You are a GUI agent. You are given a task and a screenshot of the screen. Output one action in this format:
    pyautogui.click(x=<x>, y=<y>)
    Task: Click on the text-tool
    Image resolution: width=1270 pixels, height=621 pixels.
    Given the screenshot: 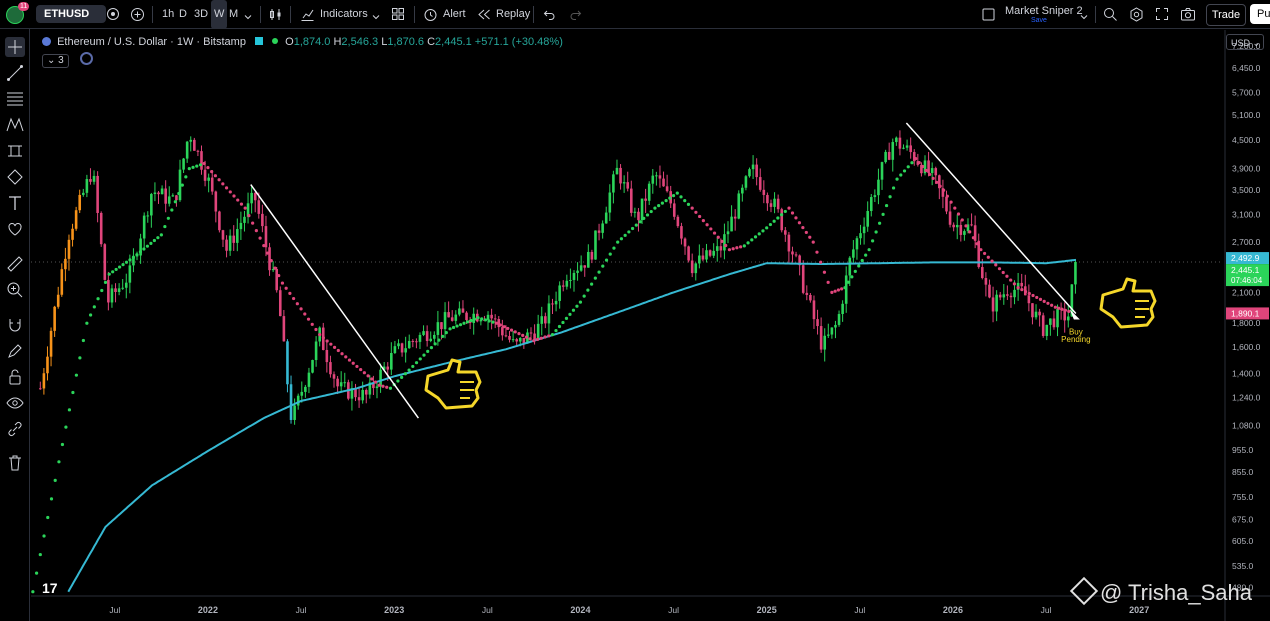 What is the action you would take?
    pyautogui.click(x=15, y=203)
    